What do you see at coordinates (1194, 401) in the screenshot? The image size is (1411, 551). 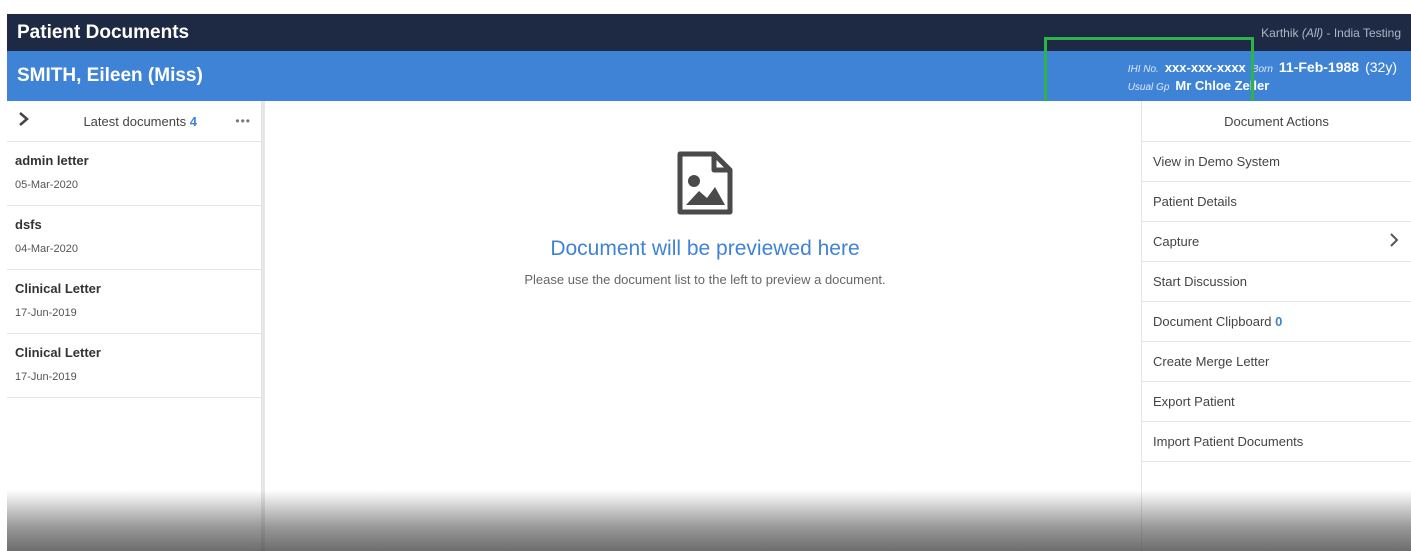 I see `action-label: Export Patient` at bounding box center [1194, 401].